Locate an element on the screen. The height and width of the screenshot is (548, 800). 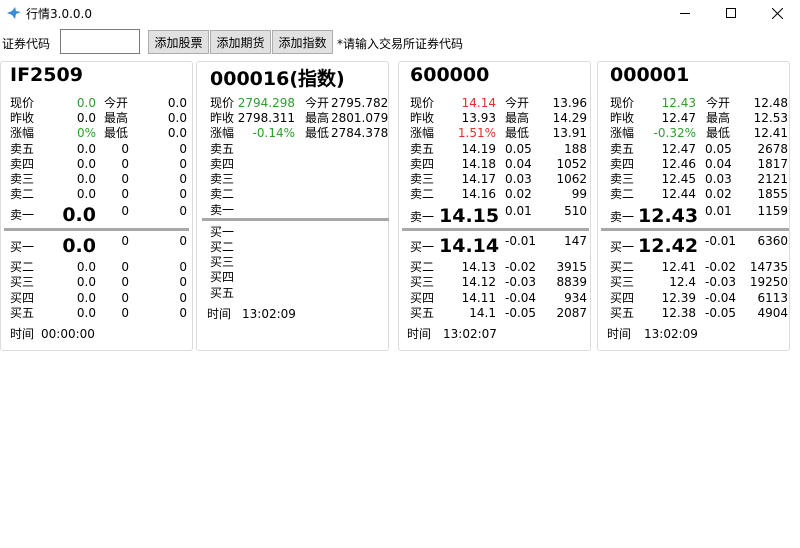
sell5-label: 卖五 is located at coordinates (222, 149).